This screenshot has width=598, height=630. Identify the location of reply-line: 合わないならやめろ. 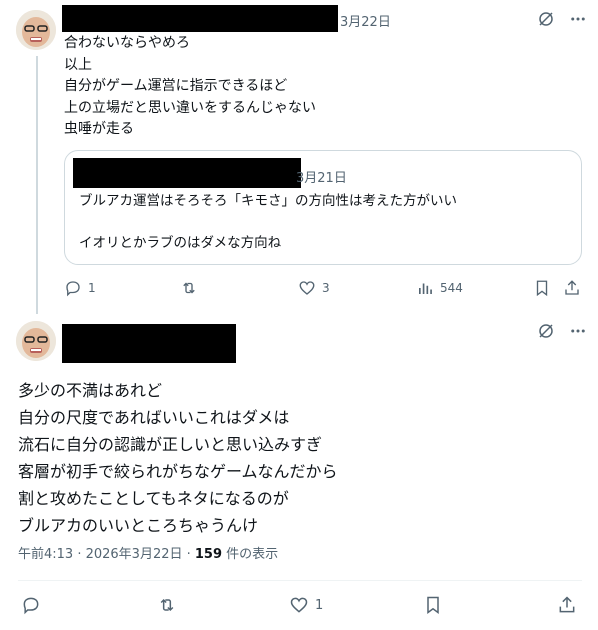
(127, 43).